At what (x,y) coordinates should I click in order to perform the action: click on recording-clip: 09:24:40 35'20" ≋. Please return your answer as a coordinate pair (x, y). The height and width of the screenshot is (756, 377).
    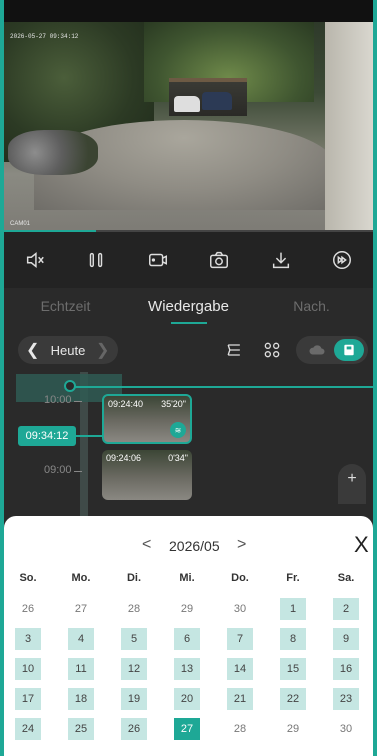
    Looking at the image, I should click on (147, 419).